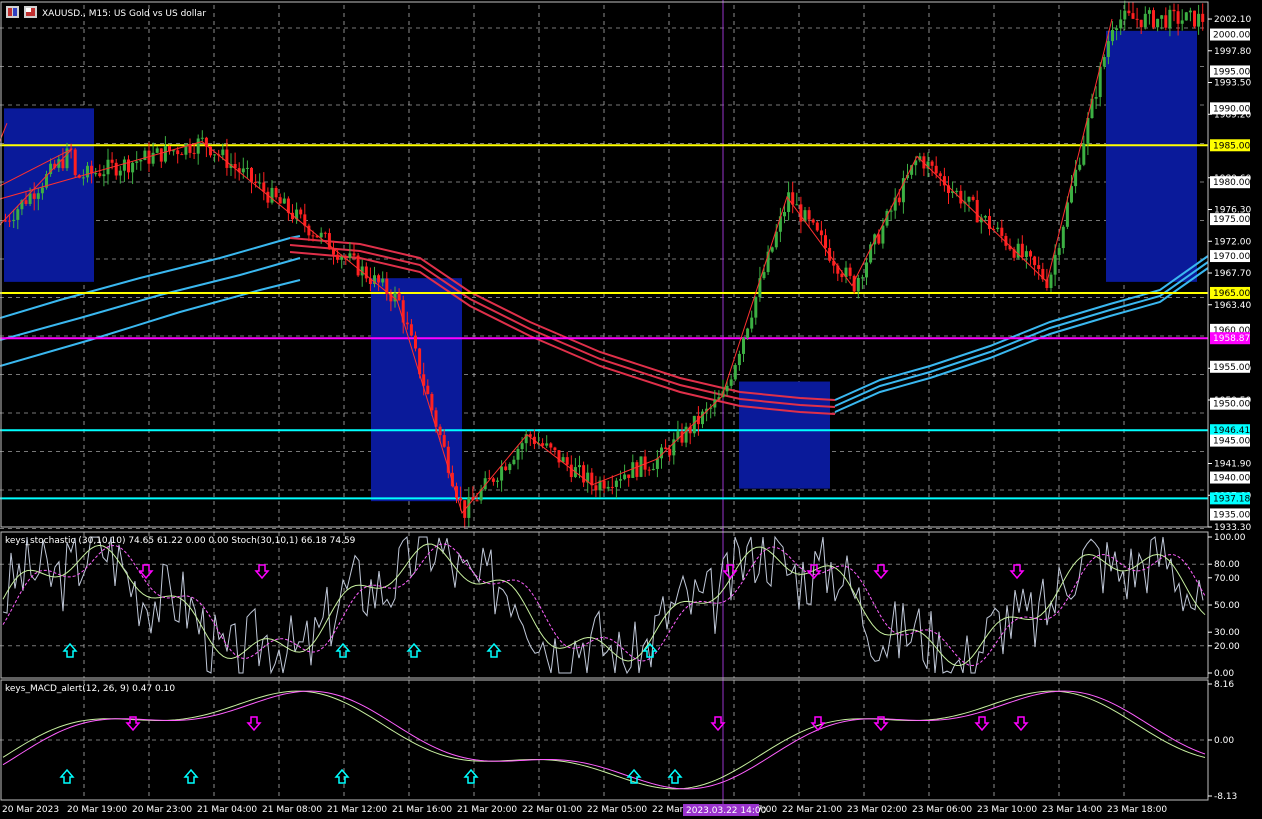 Image resolution: width=1262 pixels, height=819 pixels. What do you see at coordinates (49, 195) in the screenshot?
I see `session-zone` at bounding box center [49, 195].